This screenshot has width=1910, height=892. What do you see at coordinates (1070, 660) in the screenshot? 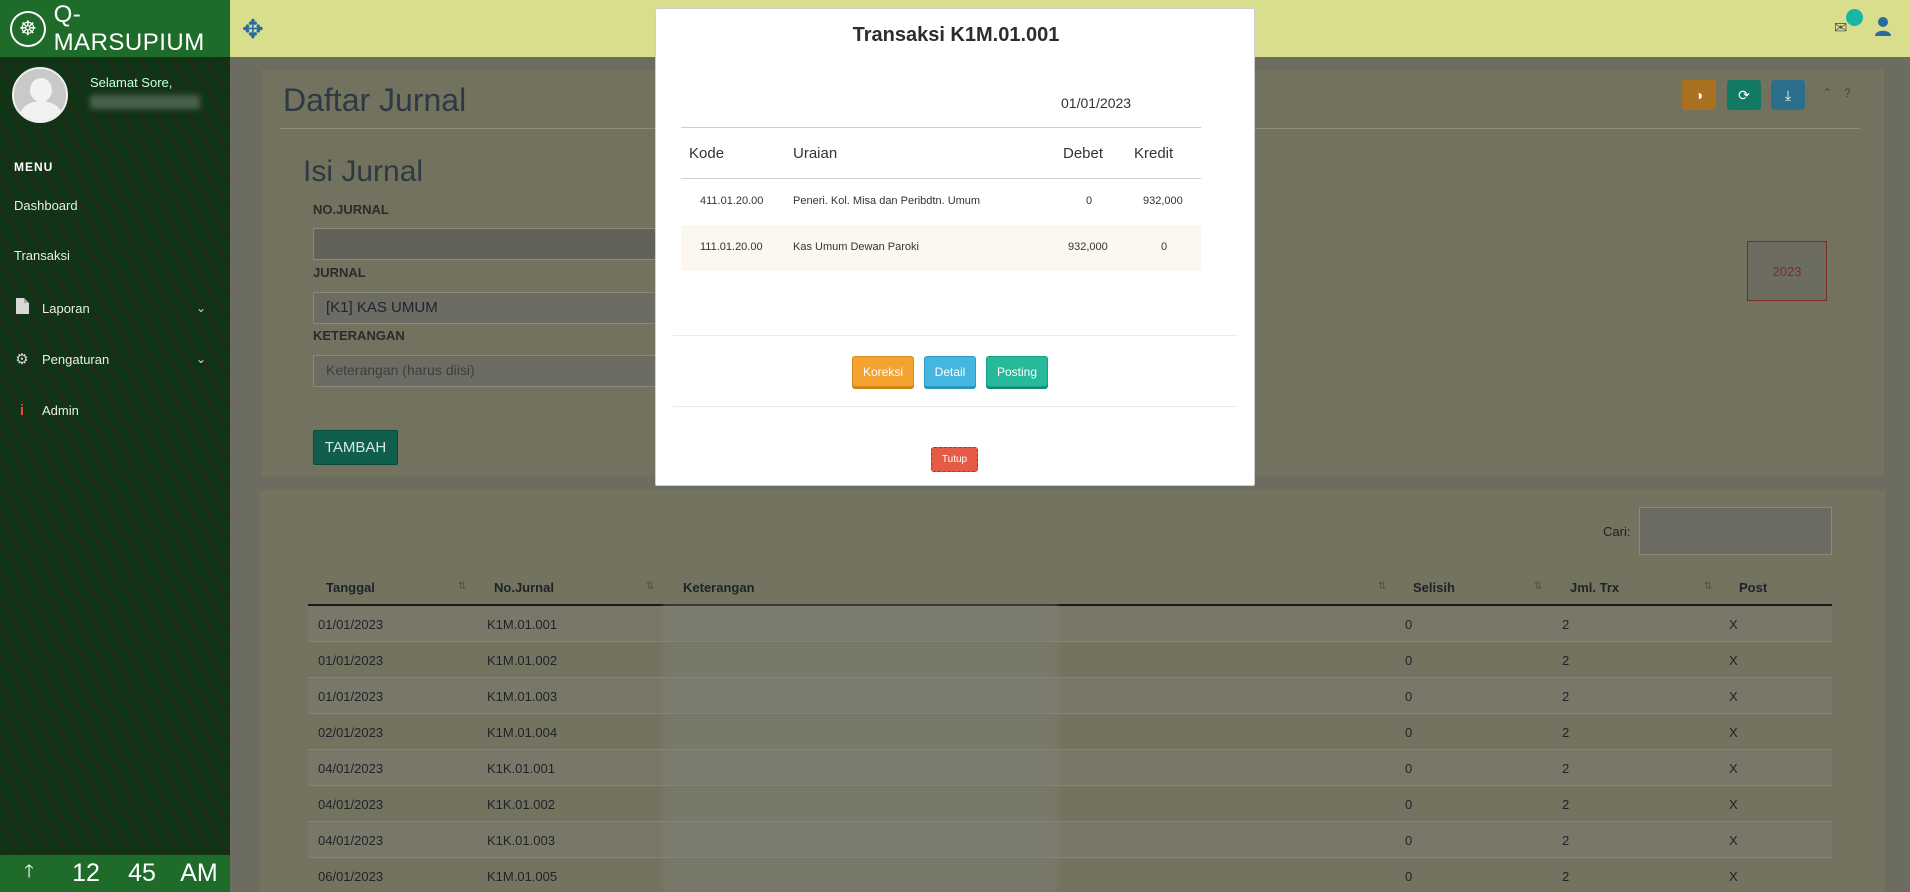
I see `table-row: 01/01/2023 K1M.01.002 0 2 X` at bounding box center [1070, 660].